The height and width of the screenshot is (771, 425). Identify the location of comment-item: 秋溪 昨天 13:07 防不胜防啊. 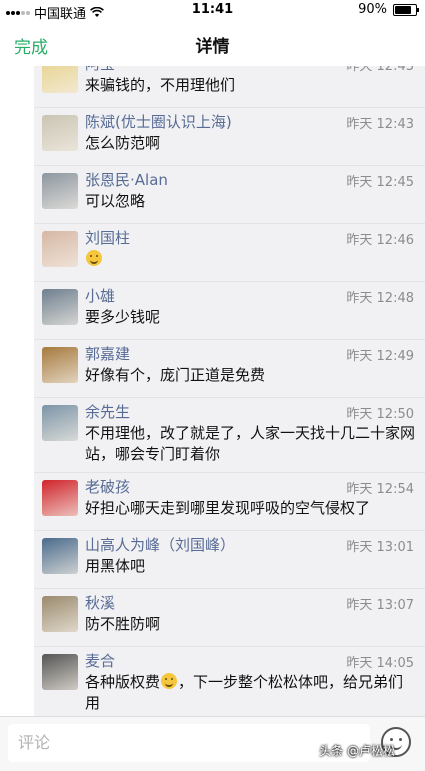
(229, 618).